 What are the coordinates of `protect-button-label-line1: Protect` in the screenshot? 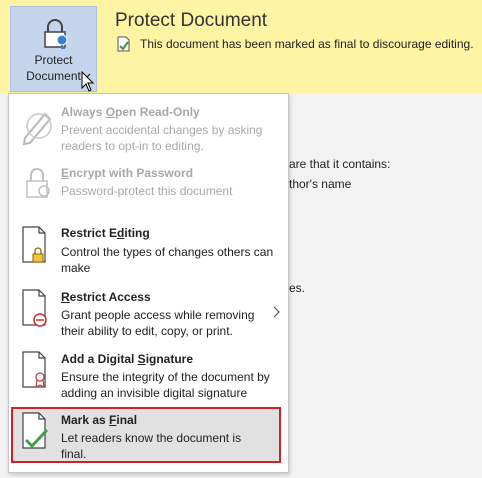 It's located at (53, 60).